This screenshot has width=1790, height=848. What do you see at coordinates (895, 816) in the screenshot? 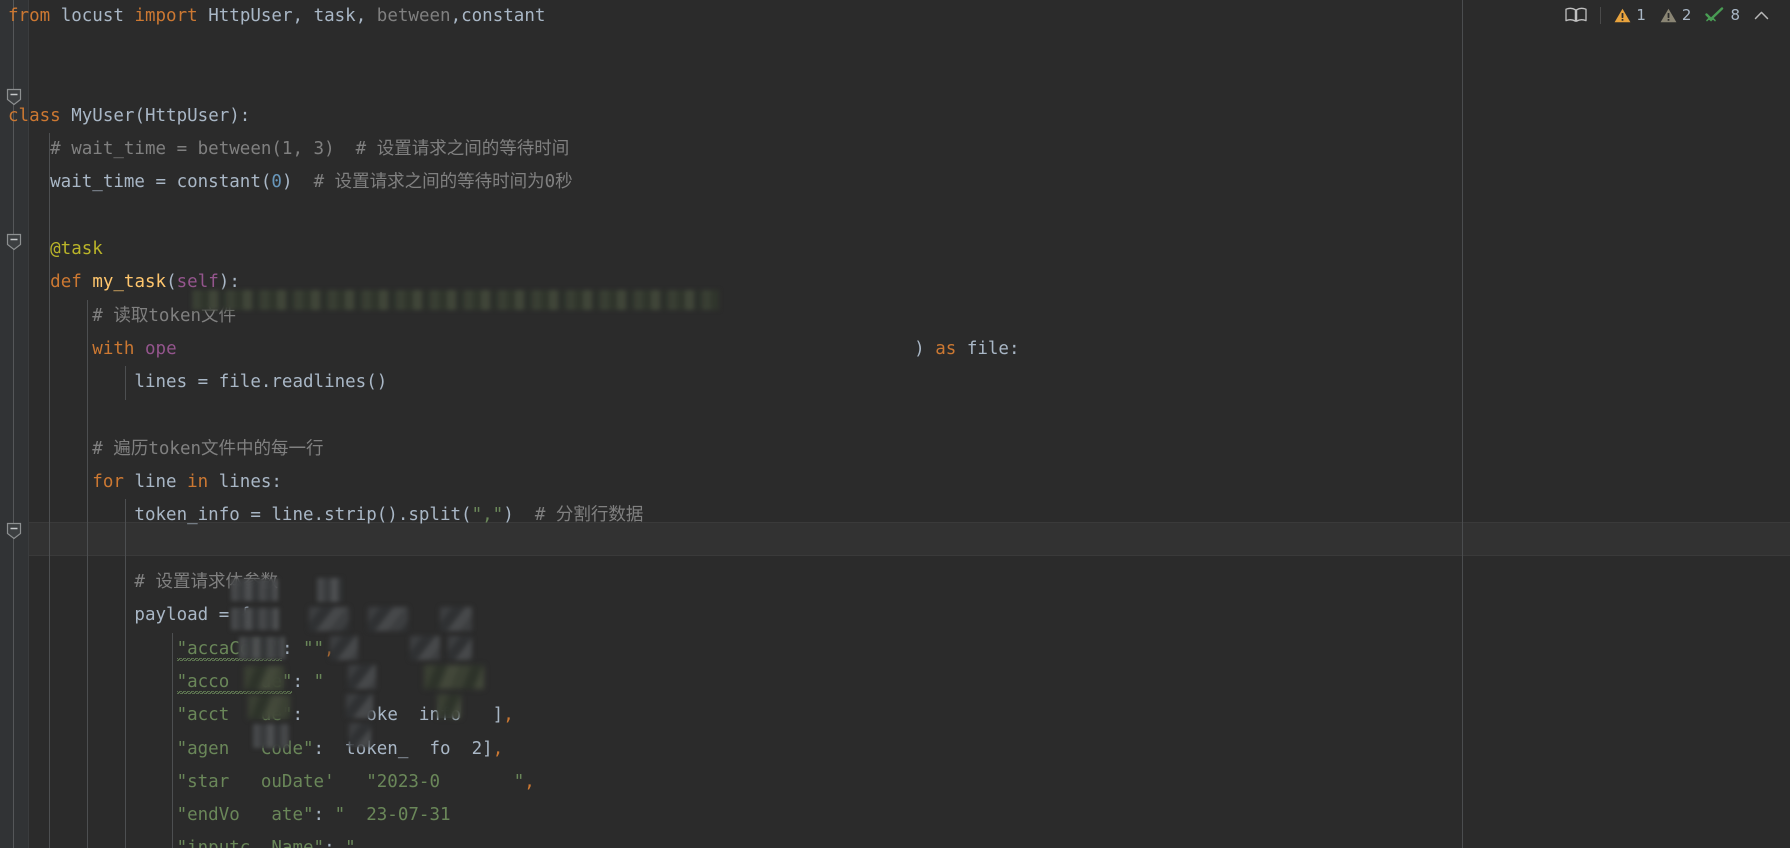
I see `code-line: "endVo ate": " 23-07-31` at bounding box center [895, 816].